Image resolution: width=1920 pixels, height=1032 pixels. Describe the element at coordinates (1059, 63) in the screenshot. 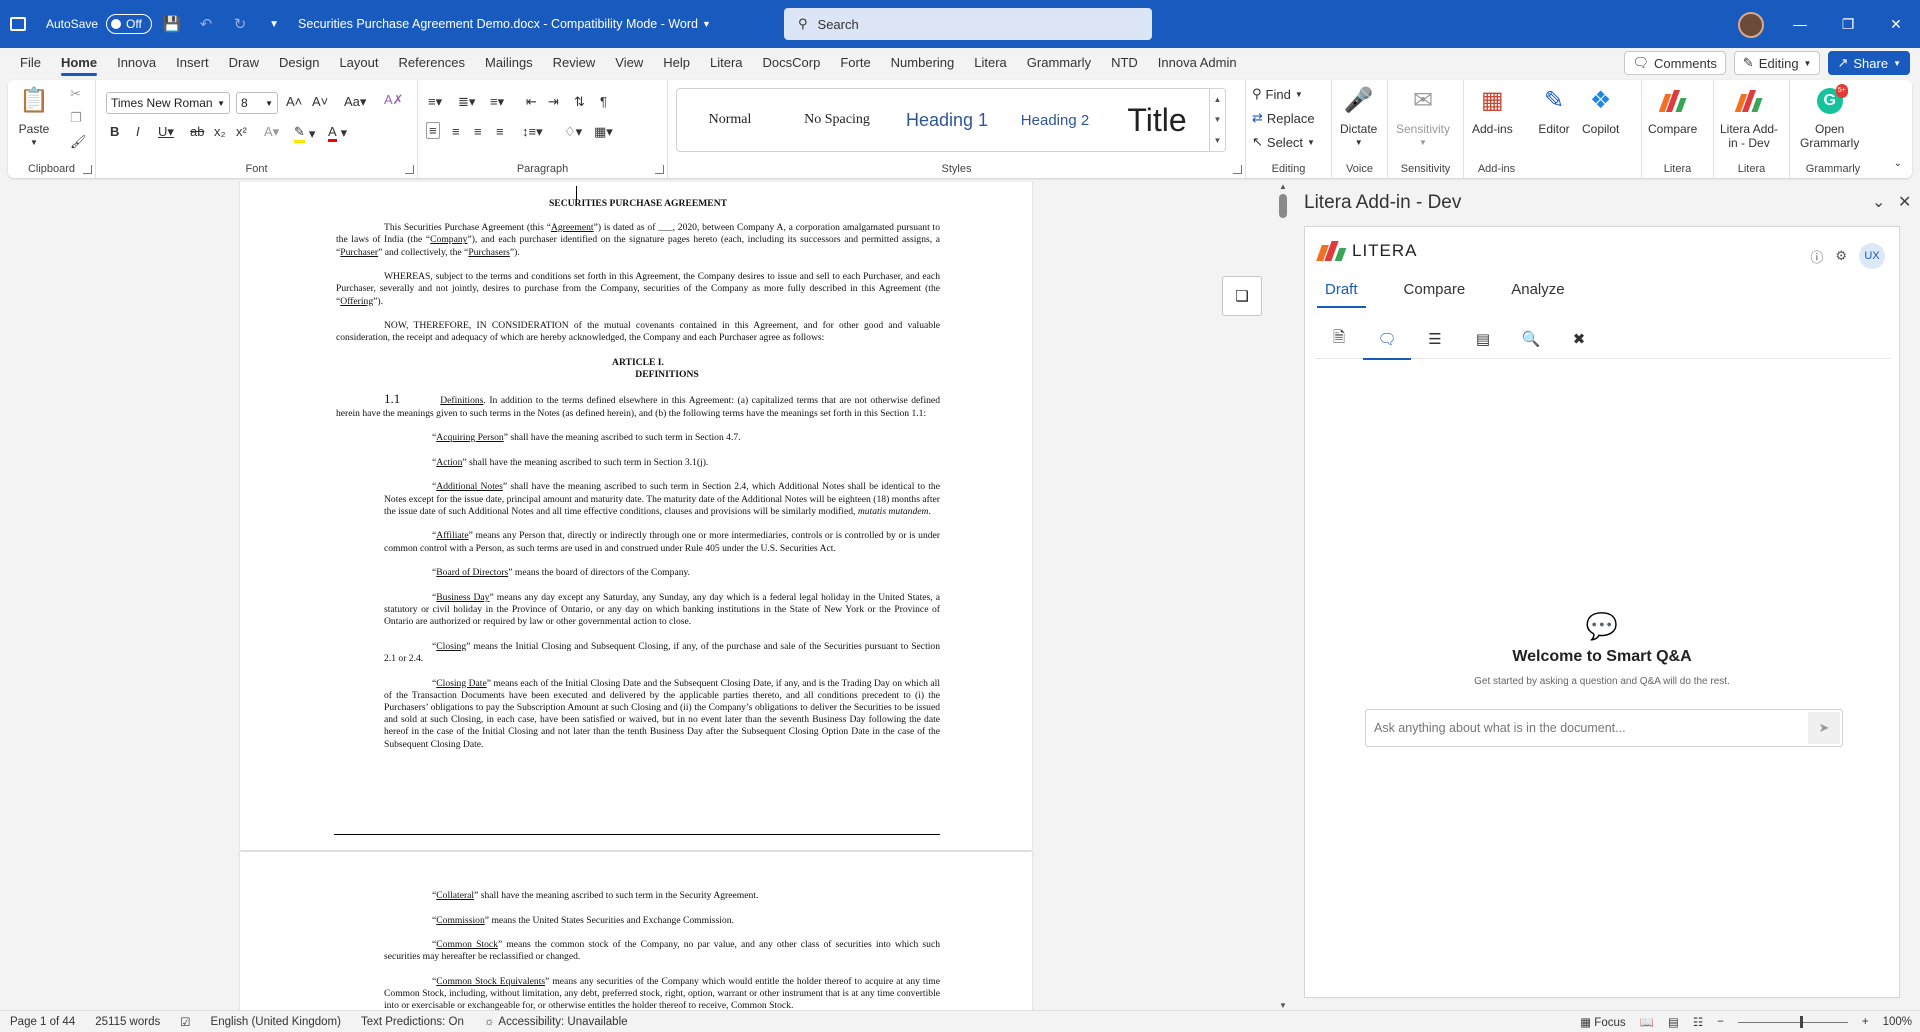

I see `tab-grammarly: Grammarly` at that location.